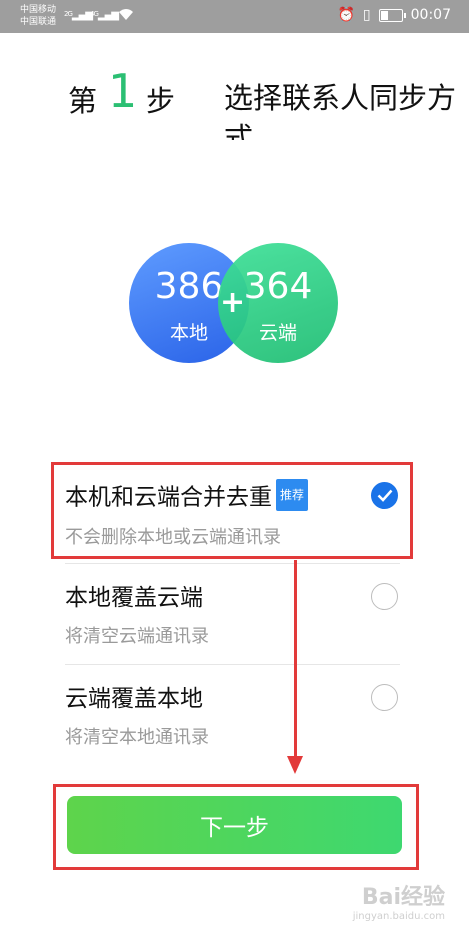 The image size is (469, 934). Describe the element at coordinates (232, 510) in the screenshot. I see `highlight-box-option` at that location.